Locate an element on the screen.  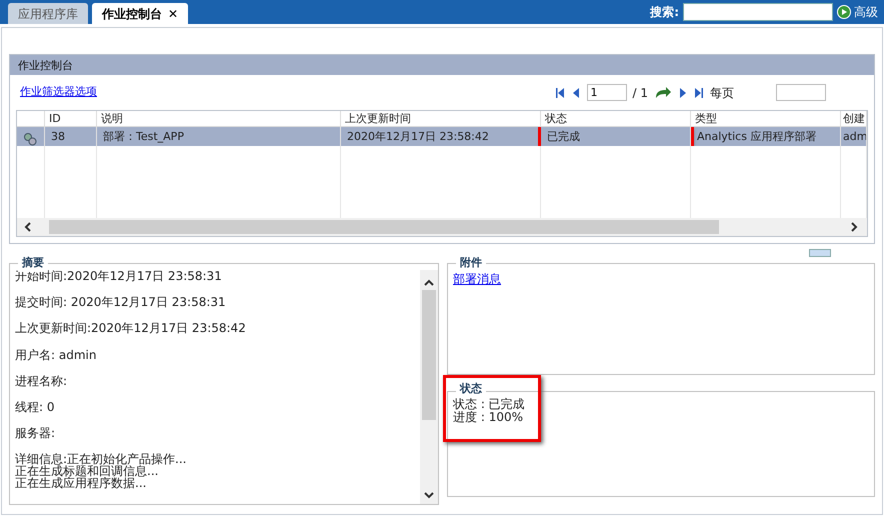
filter-options-link: 作业筛选器选项 is located at coordinates (58, 92).